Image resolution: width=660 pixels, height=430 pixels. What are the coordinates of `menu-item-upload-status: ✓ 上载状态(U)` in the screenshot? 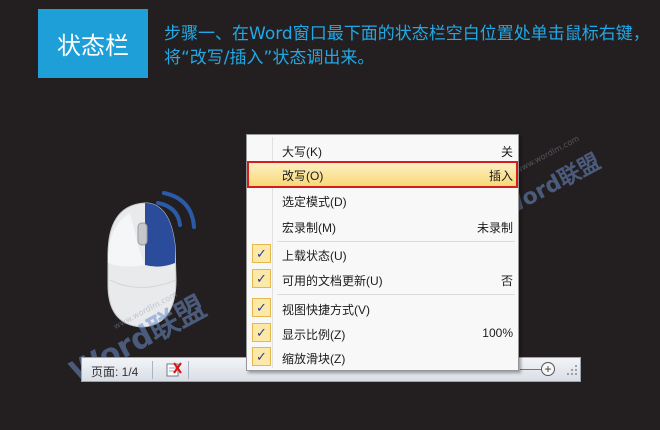 It's located at (382, 254).